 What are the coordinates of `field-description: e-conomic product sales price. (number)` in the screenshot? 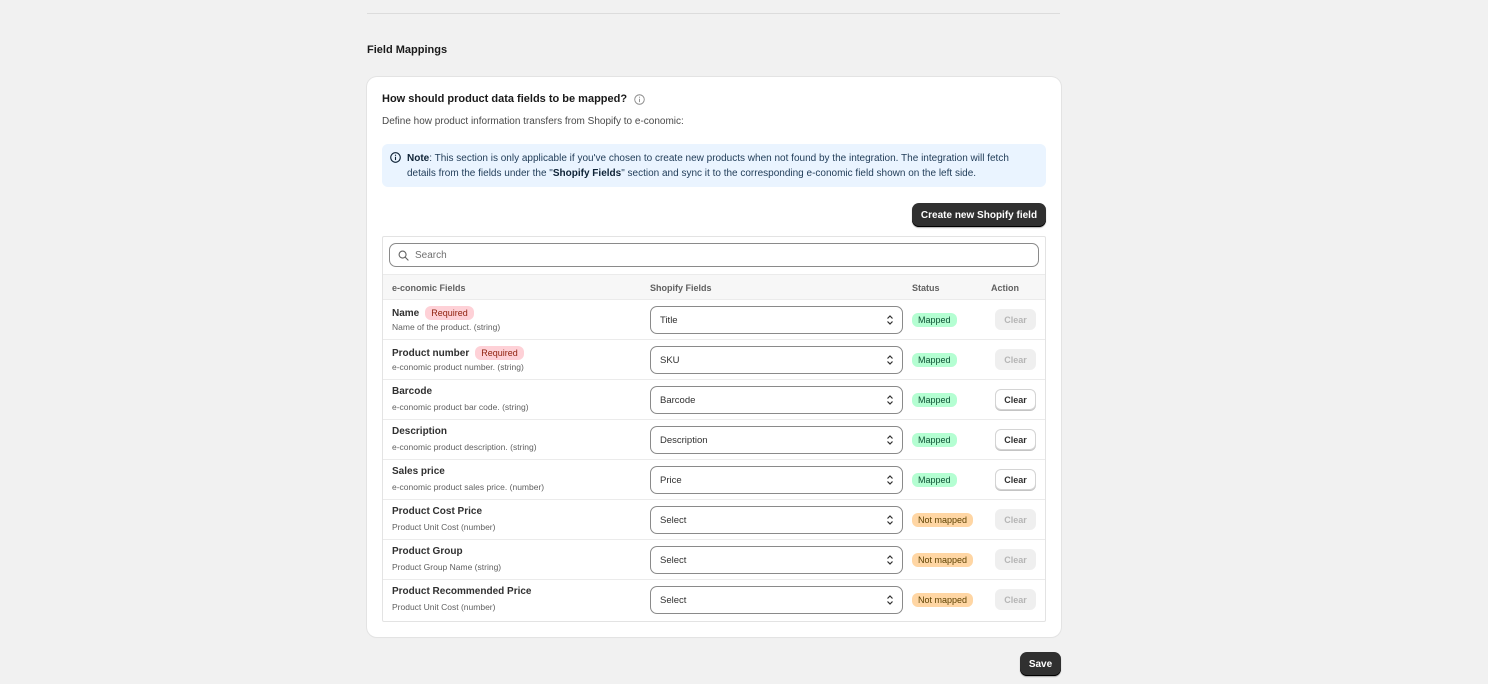 It's located at (468, 487).